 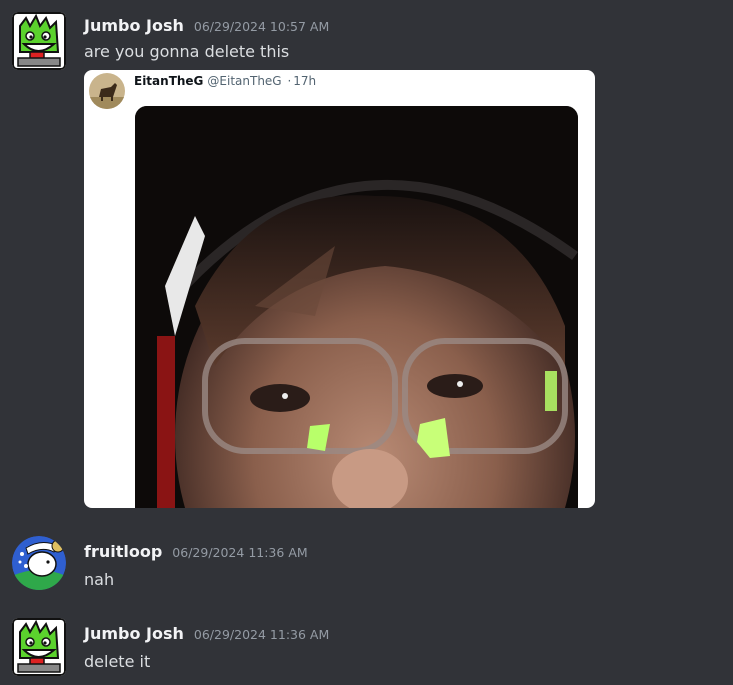 What do you see at coordinates (261, 26) in the screenshot?
I see `timestamp: 06/29/2024 10:57 AM` at bounding box center [261, 26].